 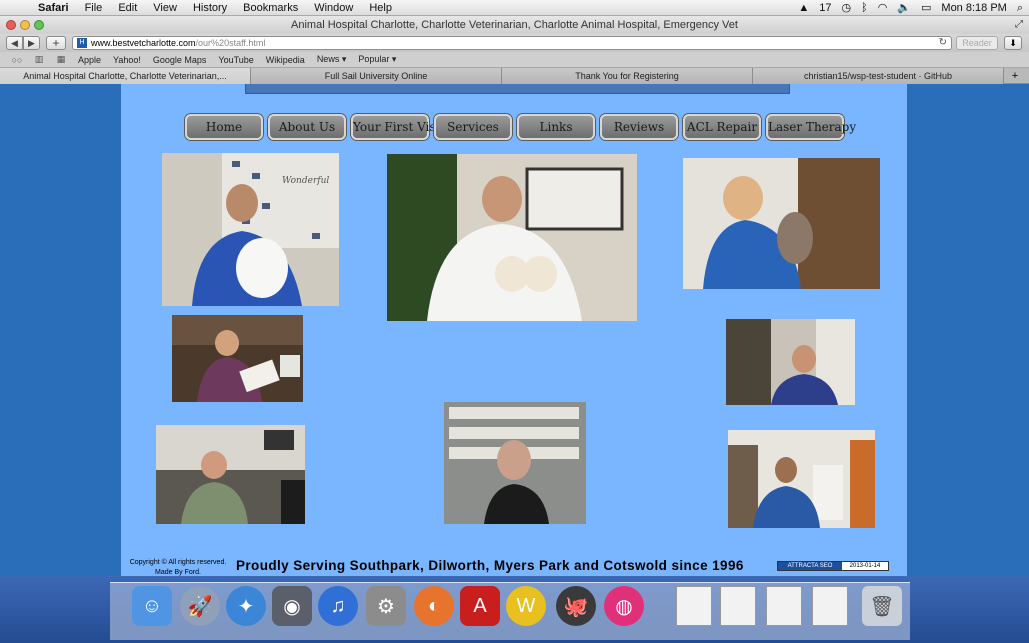 I want to click on bookmark-wikipedia: Wikipedia, so click(x=285, y=60).